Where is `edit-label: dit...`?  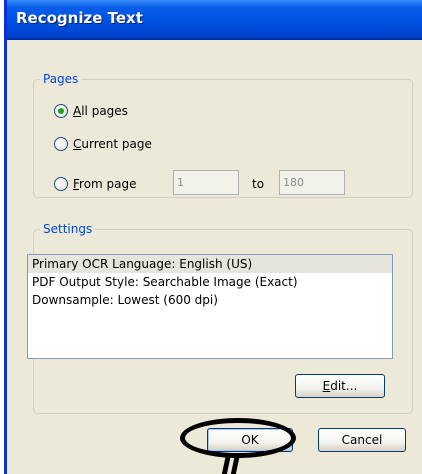 edit-label: dit... is located at coordinates (344, 386).